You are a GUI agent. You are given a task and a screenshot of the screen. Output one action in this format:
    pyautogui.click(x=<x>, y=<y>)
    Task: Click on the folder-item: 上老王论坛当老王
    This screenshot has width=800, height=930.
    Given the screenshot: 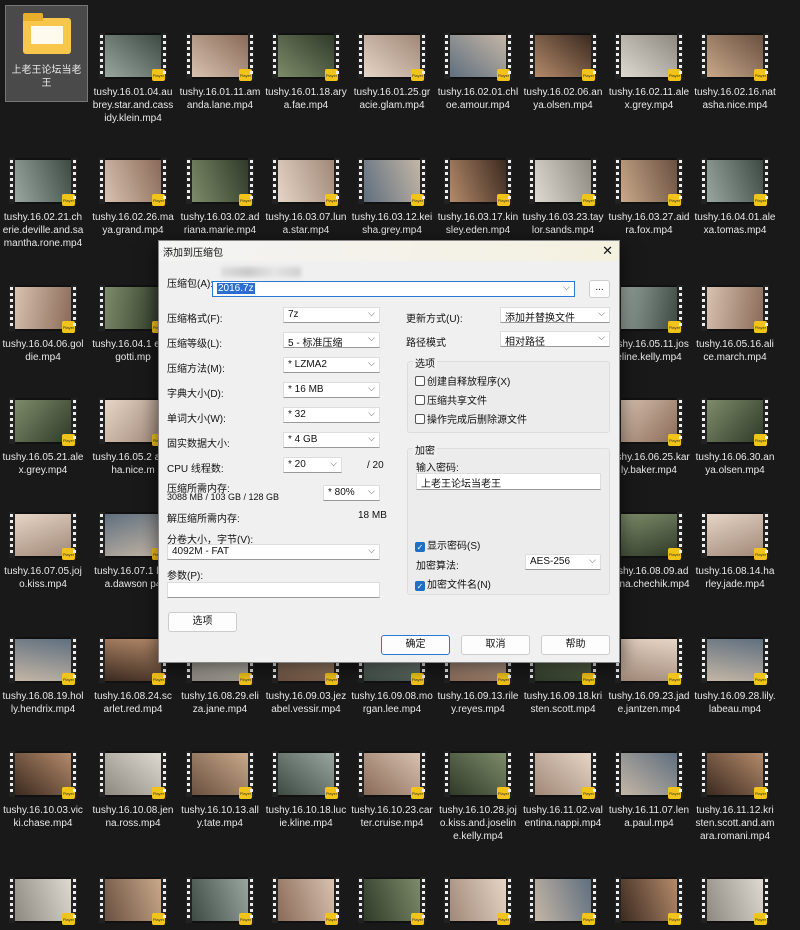 What is the action you would take?
    pyautogui.click(x=46, y=53)
    